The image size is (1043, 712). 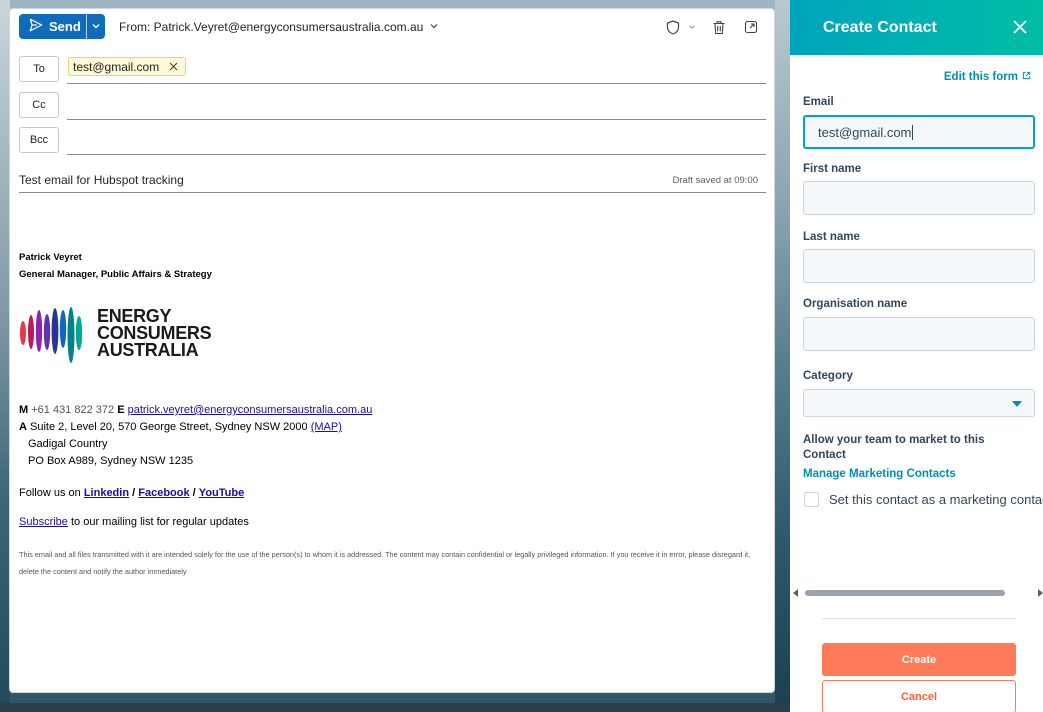 I want to click on pop-out-icon, so click(x=751, y=27).